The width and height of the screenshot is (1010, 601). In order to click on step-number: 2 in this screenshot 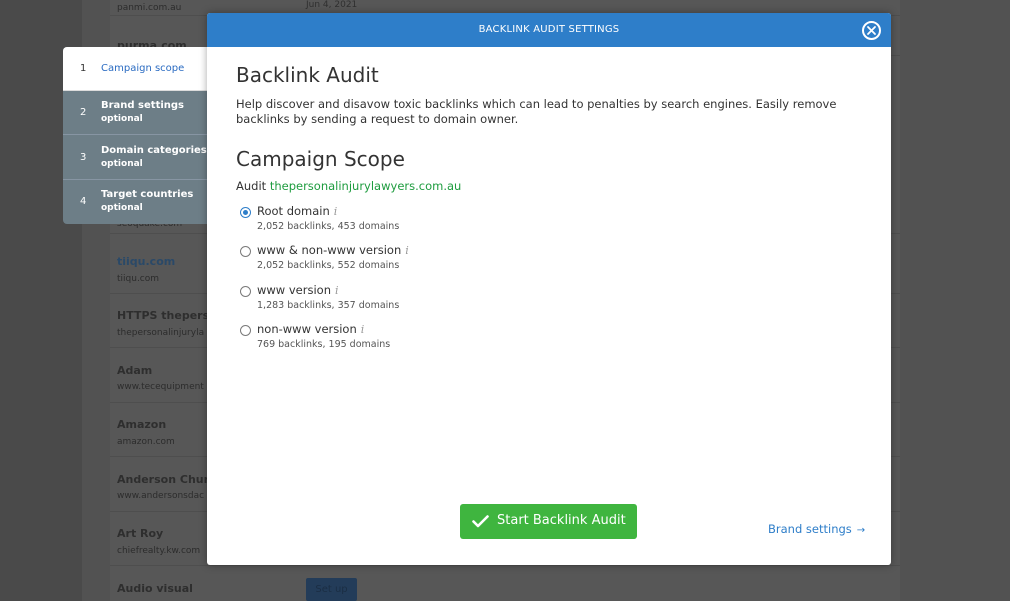, I will do `click(83, 112)`.